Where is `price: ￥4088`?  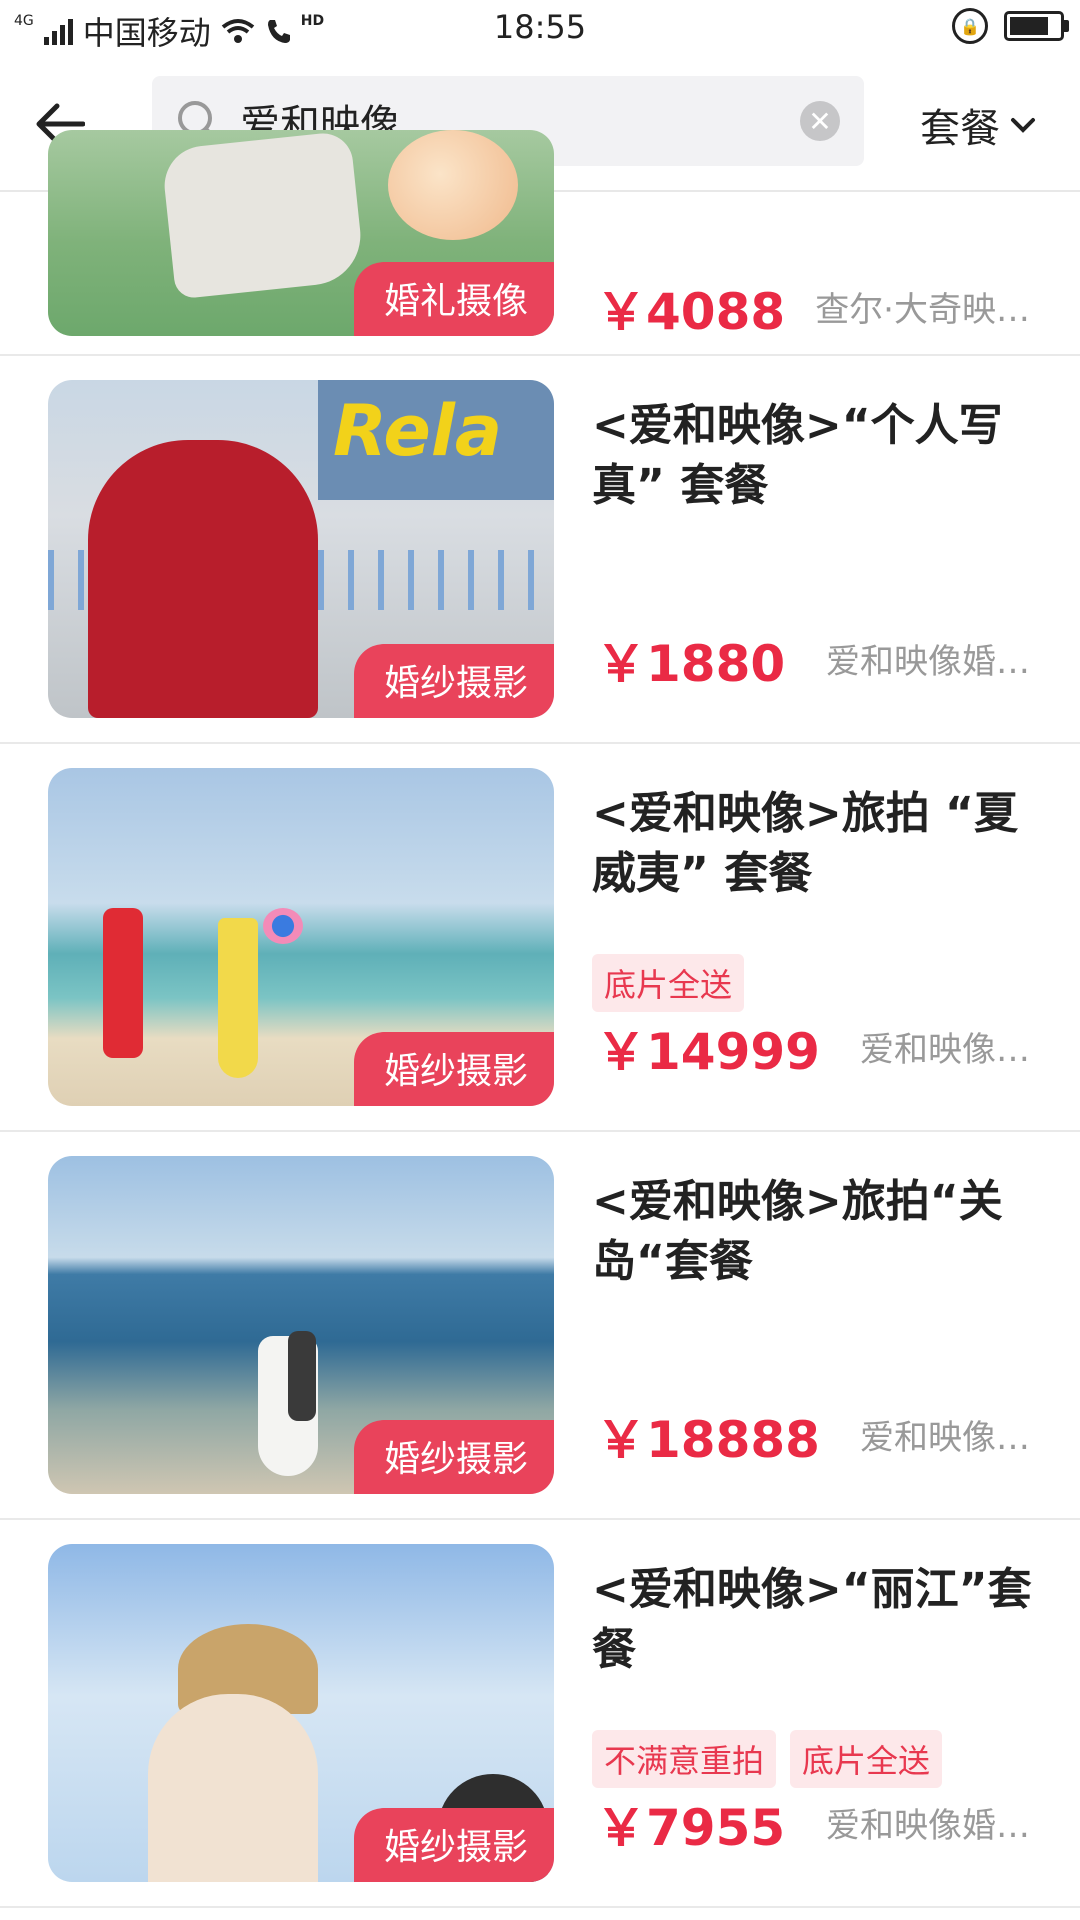
price: ￥4088 is located at coordinates (691, 312).